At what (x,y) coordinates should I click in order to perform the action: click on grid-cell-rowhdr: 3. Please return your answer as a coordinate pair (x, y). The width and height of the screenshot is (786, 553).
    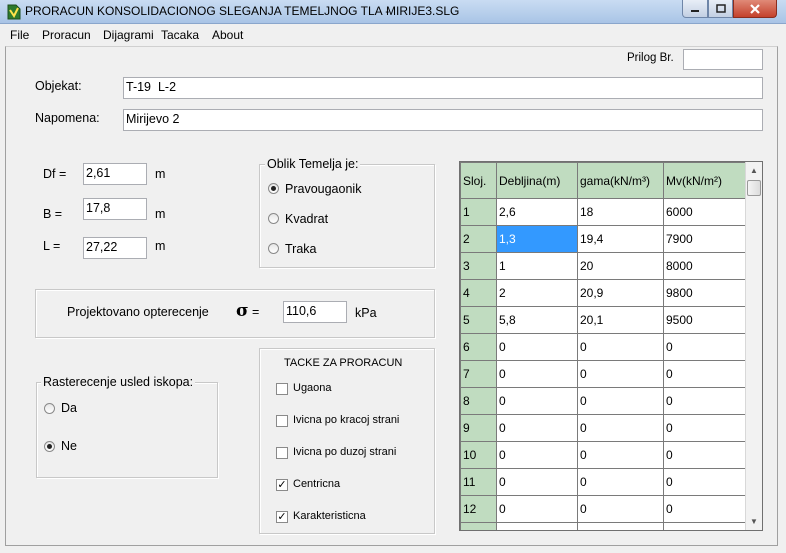
    Looking at the image, I should click on (478, 266).